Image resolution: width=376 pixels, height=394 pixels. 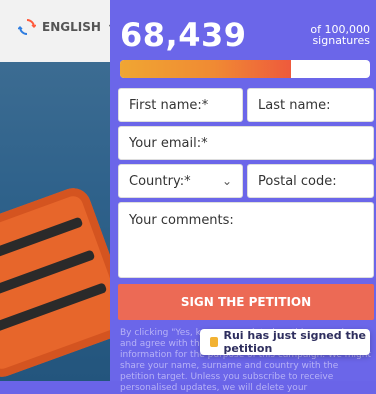 I want to click on language-selector: ENGLISH ▾, so click(x=64, y=27).